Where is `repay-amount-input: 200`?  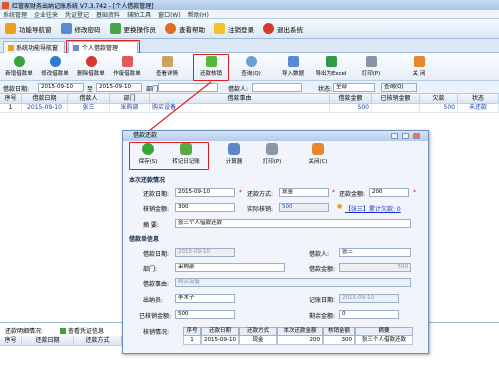
repay-amount-input: 200 is located at coordinates (389, 192).